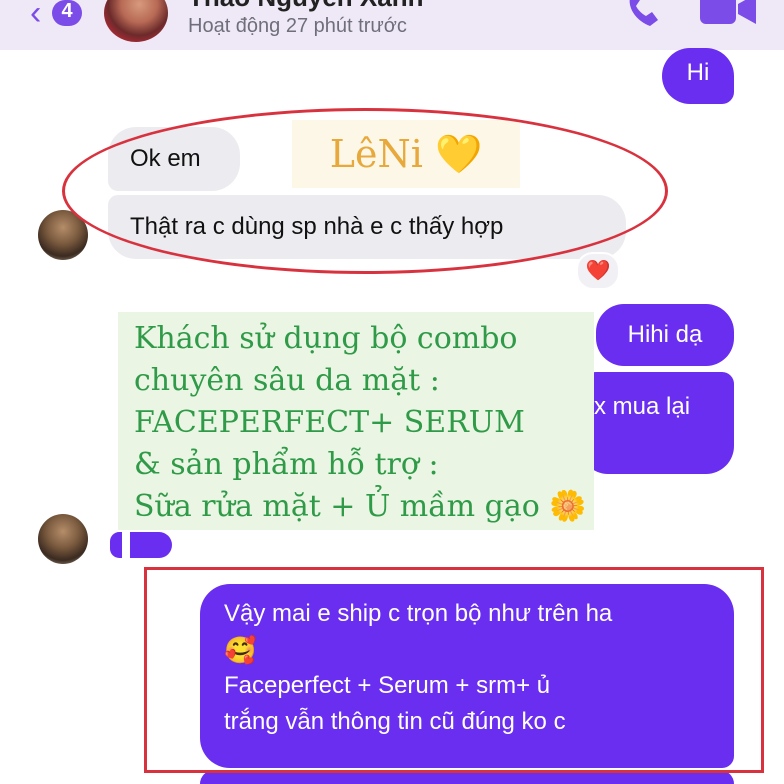  I want to click on note-line: Khách sử dụng bộ combo, so click(326, 338).